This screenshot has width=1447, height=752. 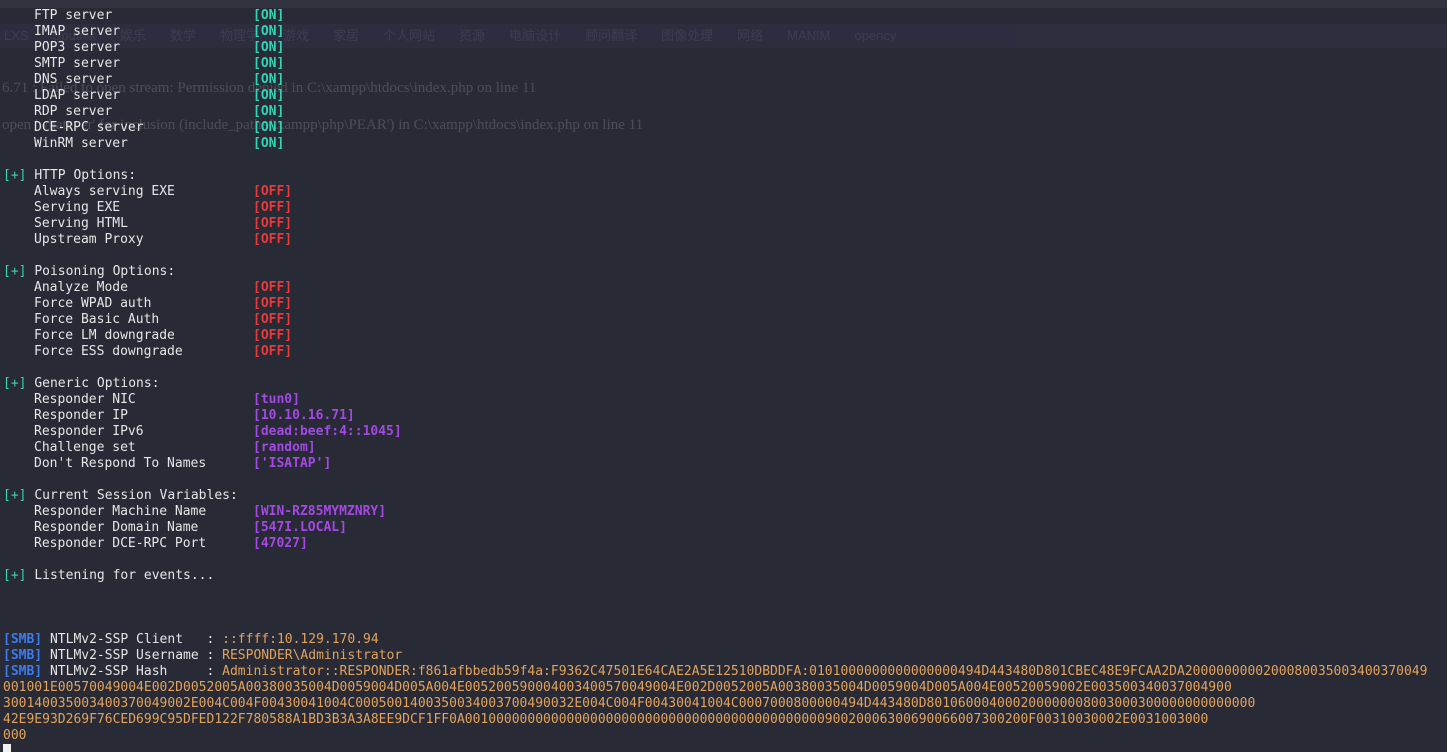 I want to click on poisoning-option-row: Force ESS downgrade [OFF], so click(x=725, y=352).